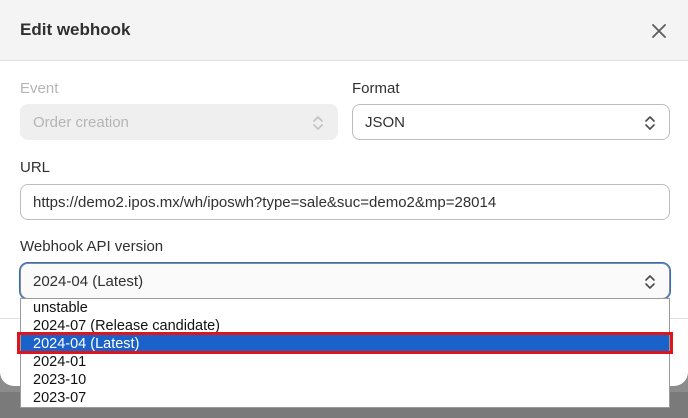  I want to click on close-icon, so click(659, 31).